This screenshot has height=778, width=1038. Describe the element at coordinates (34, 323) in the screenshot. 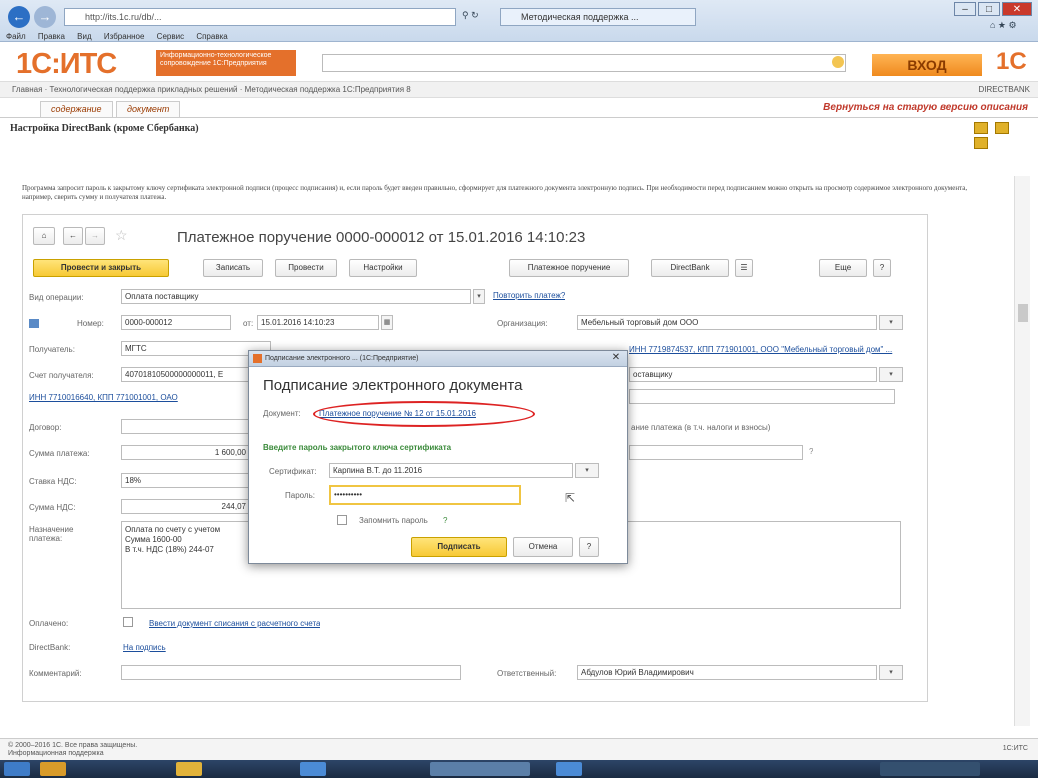

I see `document-icon` at that location.